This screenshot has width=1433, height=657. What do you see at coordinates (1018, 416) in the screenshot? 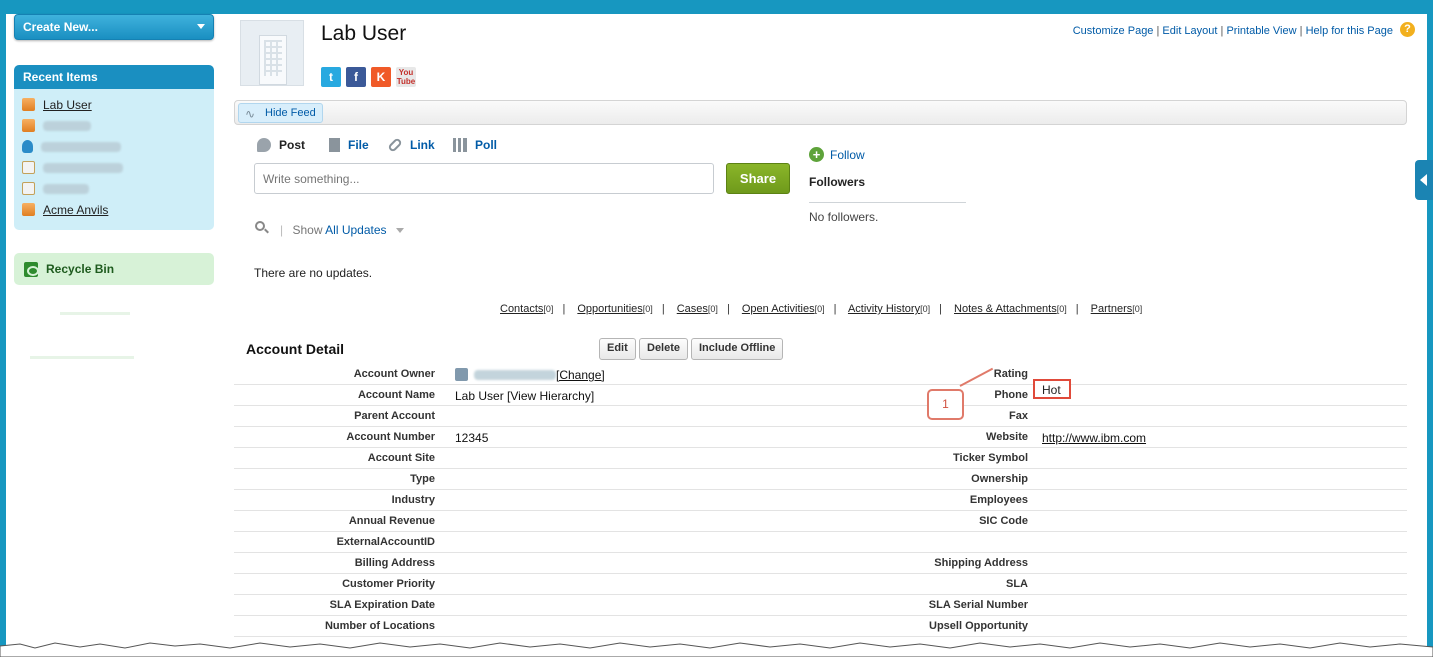
I see `field-label: Fax` at bounding box center [1018, 416].